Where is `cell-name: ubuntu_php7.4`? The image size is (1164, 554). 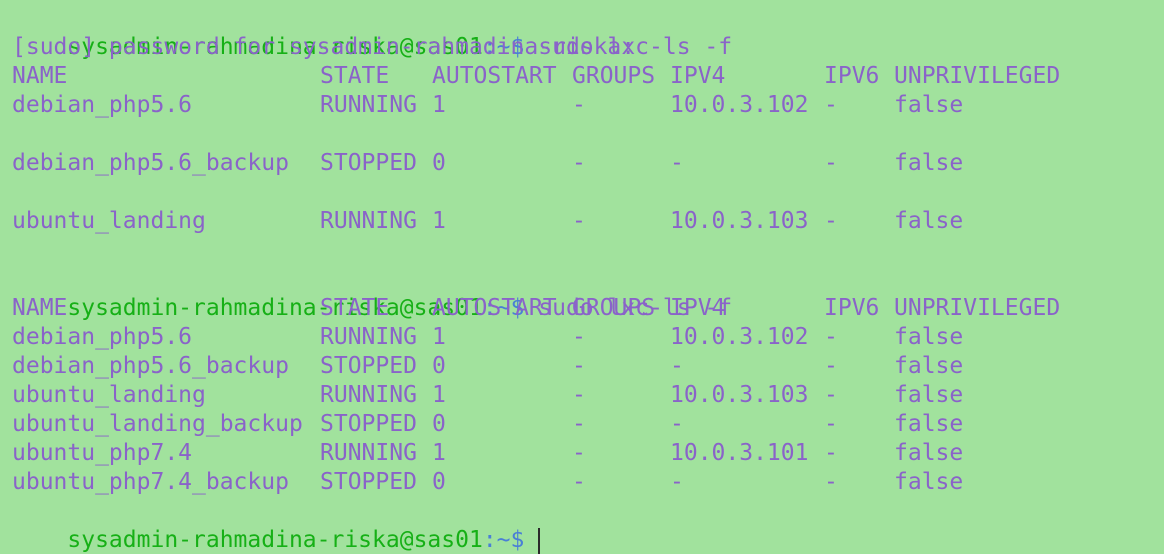
cell-name: ubuntu_php7.4 is located at coordinates (102, 453).